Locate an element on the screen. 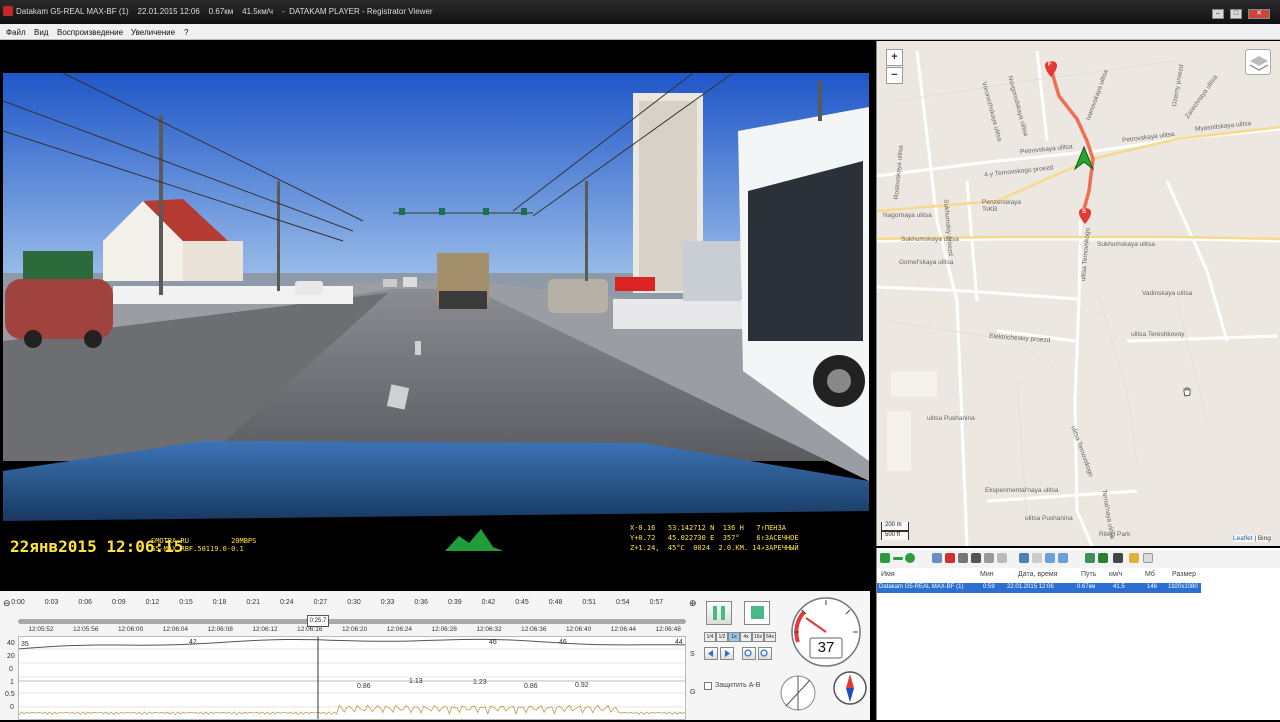  col-mb: Мб is located at coordinates (1150, 574).